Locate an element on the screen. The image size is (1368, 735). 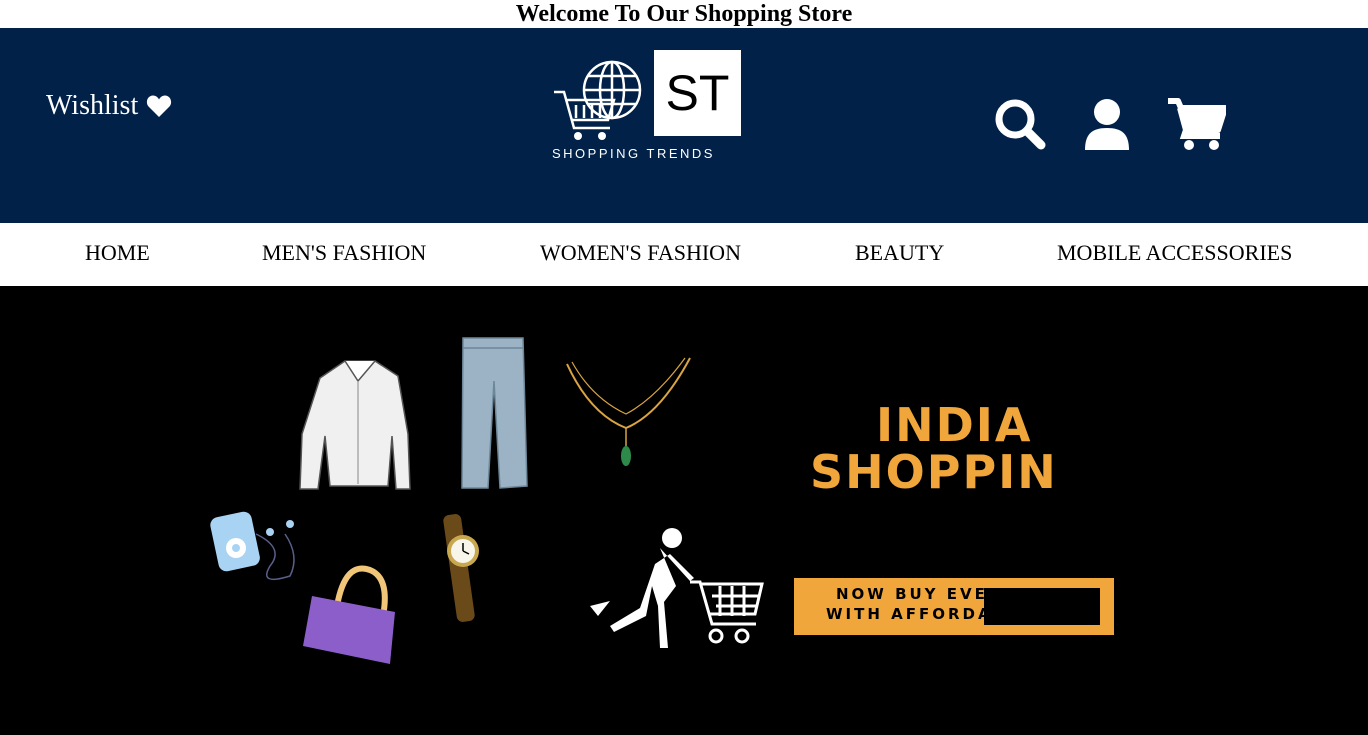
nav-mobile-accessories: MOBILE ACCESSORIES is located at coordinates (1174, 253).